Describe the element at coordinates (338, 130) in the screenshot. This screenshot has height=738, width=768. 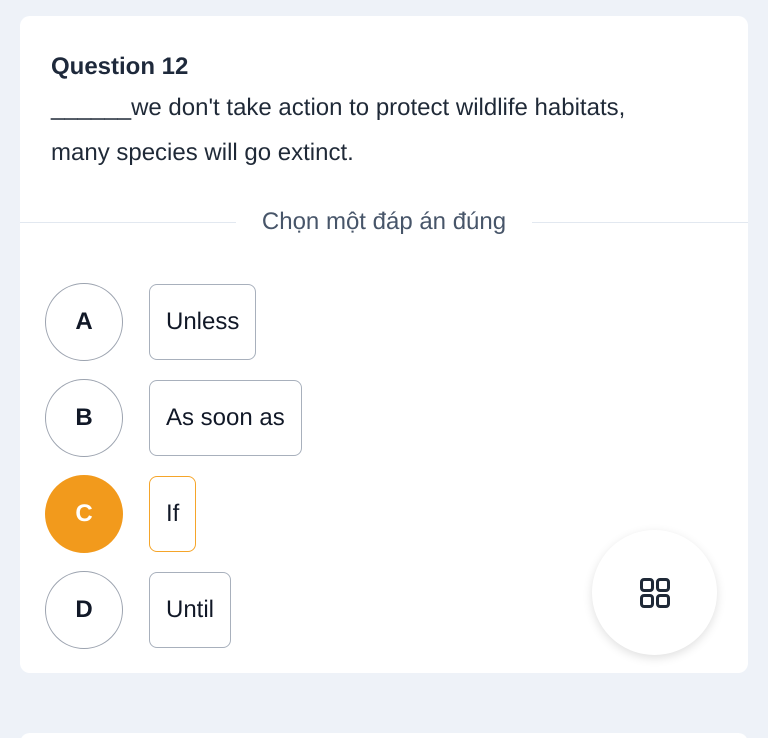
I see `question-text: ______we don't take action to protect wildlife habitats, many species will go extinct.` at that location.